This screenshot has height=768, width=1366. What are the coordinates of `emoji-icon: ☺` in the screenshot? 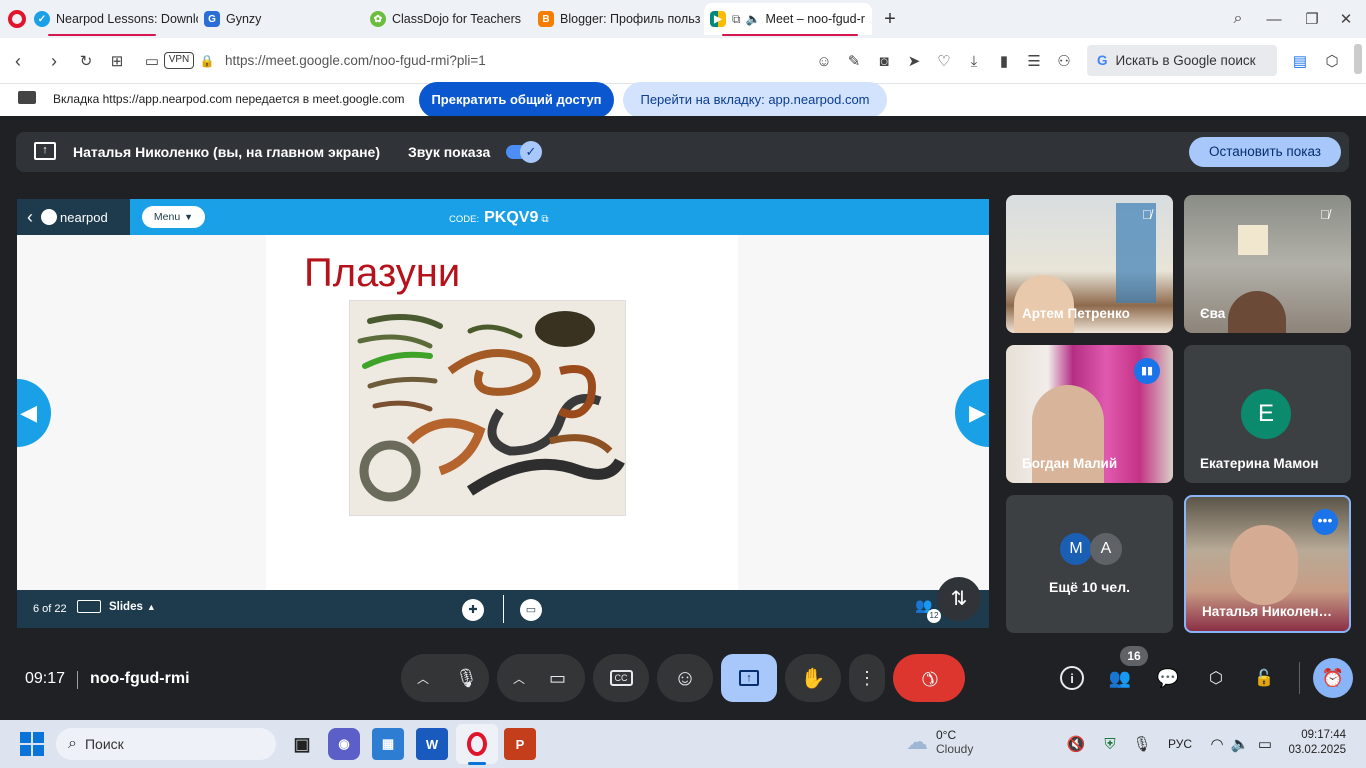 It's located at (824, 61).